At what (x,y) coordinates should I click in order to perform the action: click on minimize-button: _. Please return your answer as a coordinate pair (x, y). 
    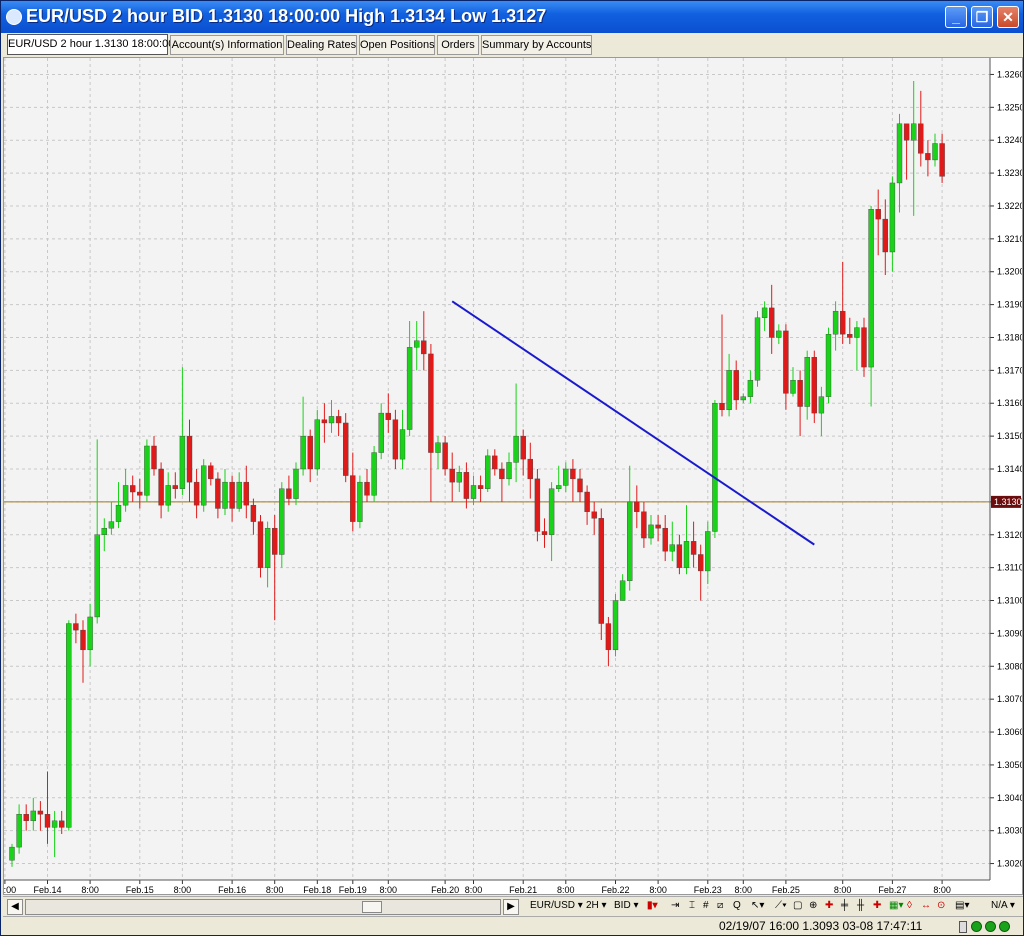
    Looking at the image, I should click on (956, 17).